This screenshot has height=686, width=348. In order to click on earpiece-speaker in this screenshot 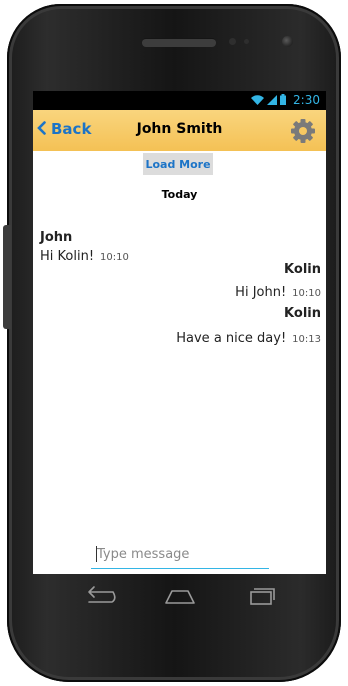, I will do `click(179, 42)`.